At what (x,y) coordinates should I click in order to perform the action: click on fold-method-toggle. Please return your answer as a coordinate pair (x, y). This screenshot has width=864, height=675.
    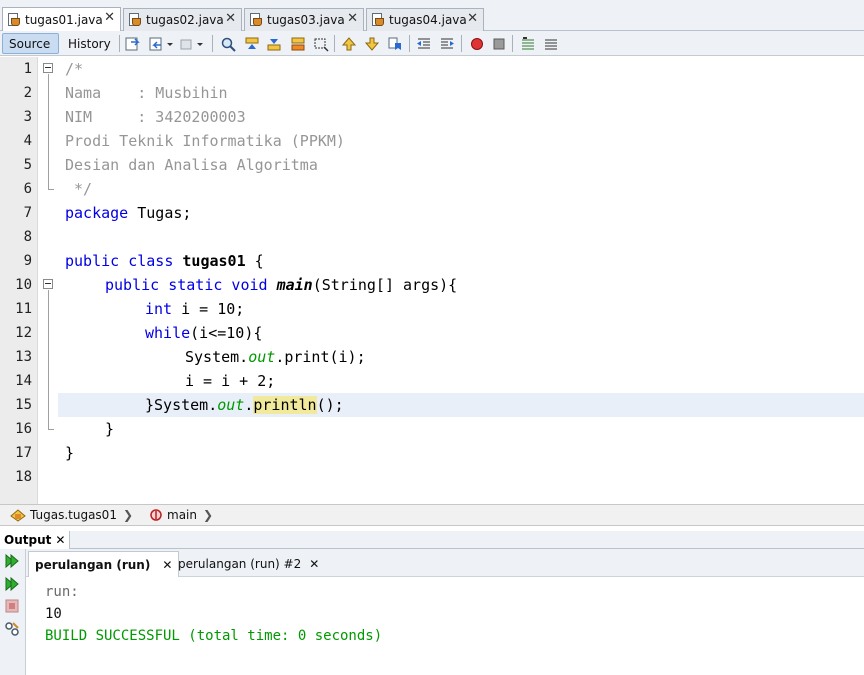
    Looking at the image, I should click on (48, 284).